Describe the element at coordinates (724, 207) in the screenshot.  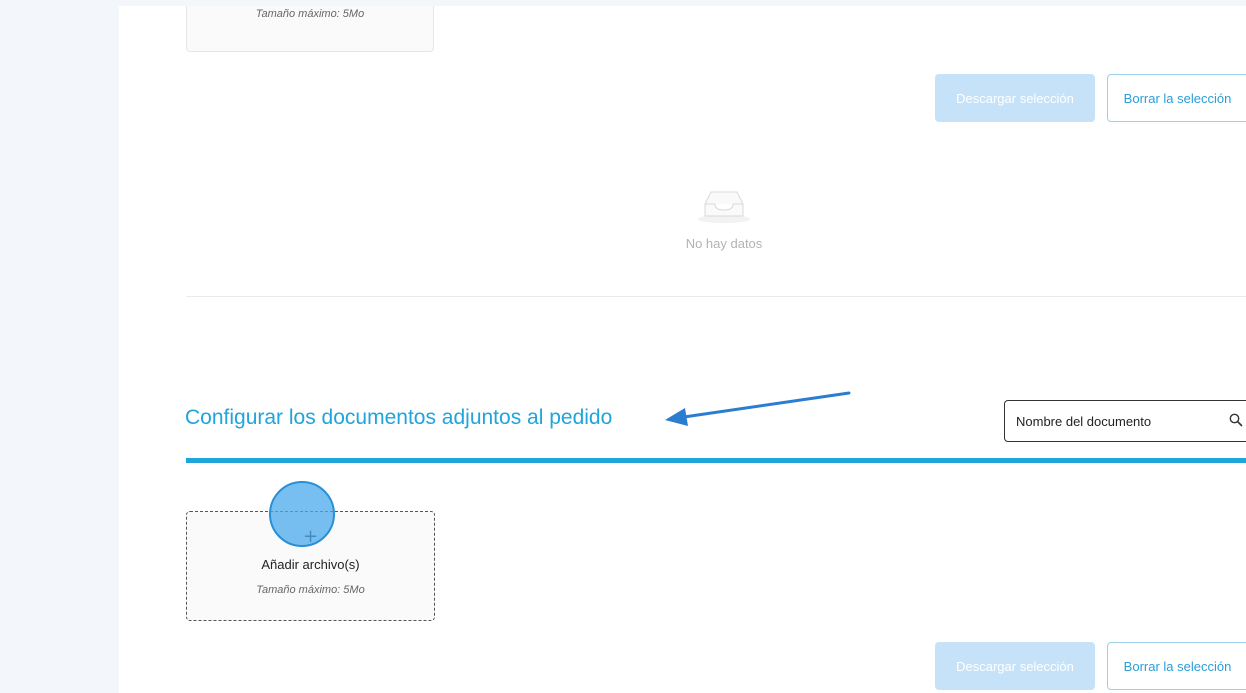
I see `inbox-icon` at that location.